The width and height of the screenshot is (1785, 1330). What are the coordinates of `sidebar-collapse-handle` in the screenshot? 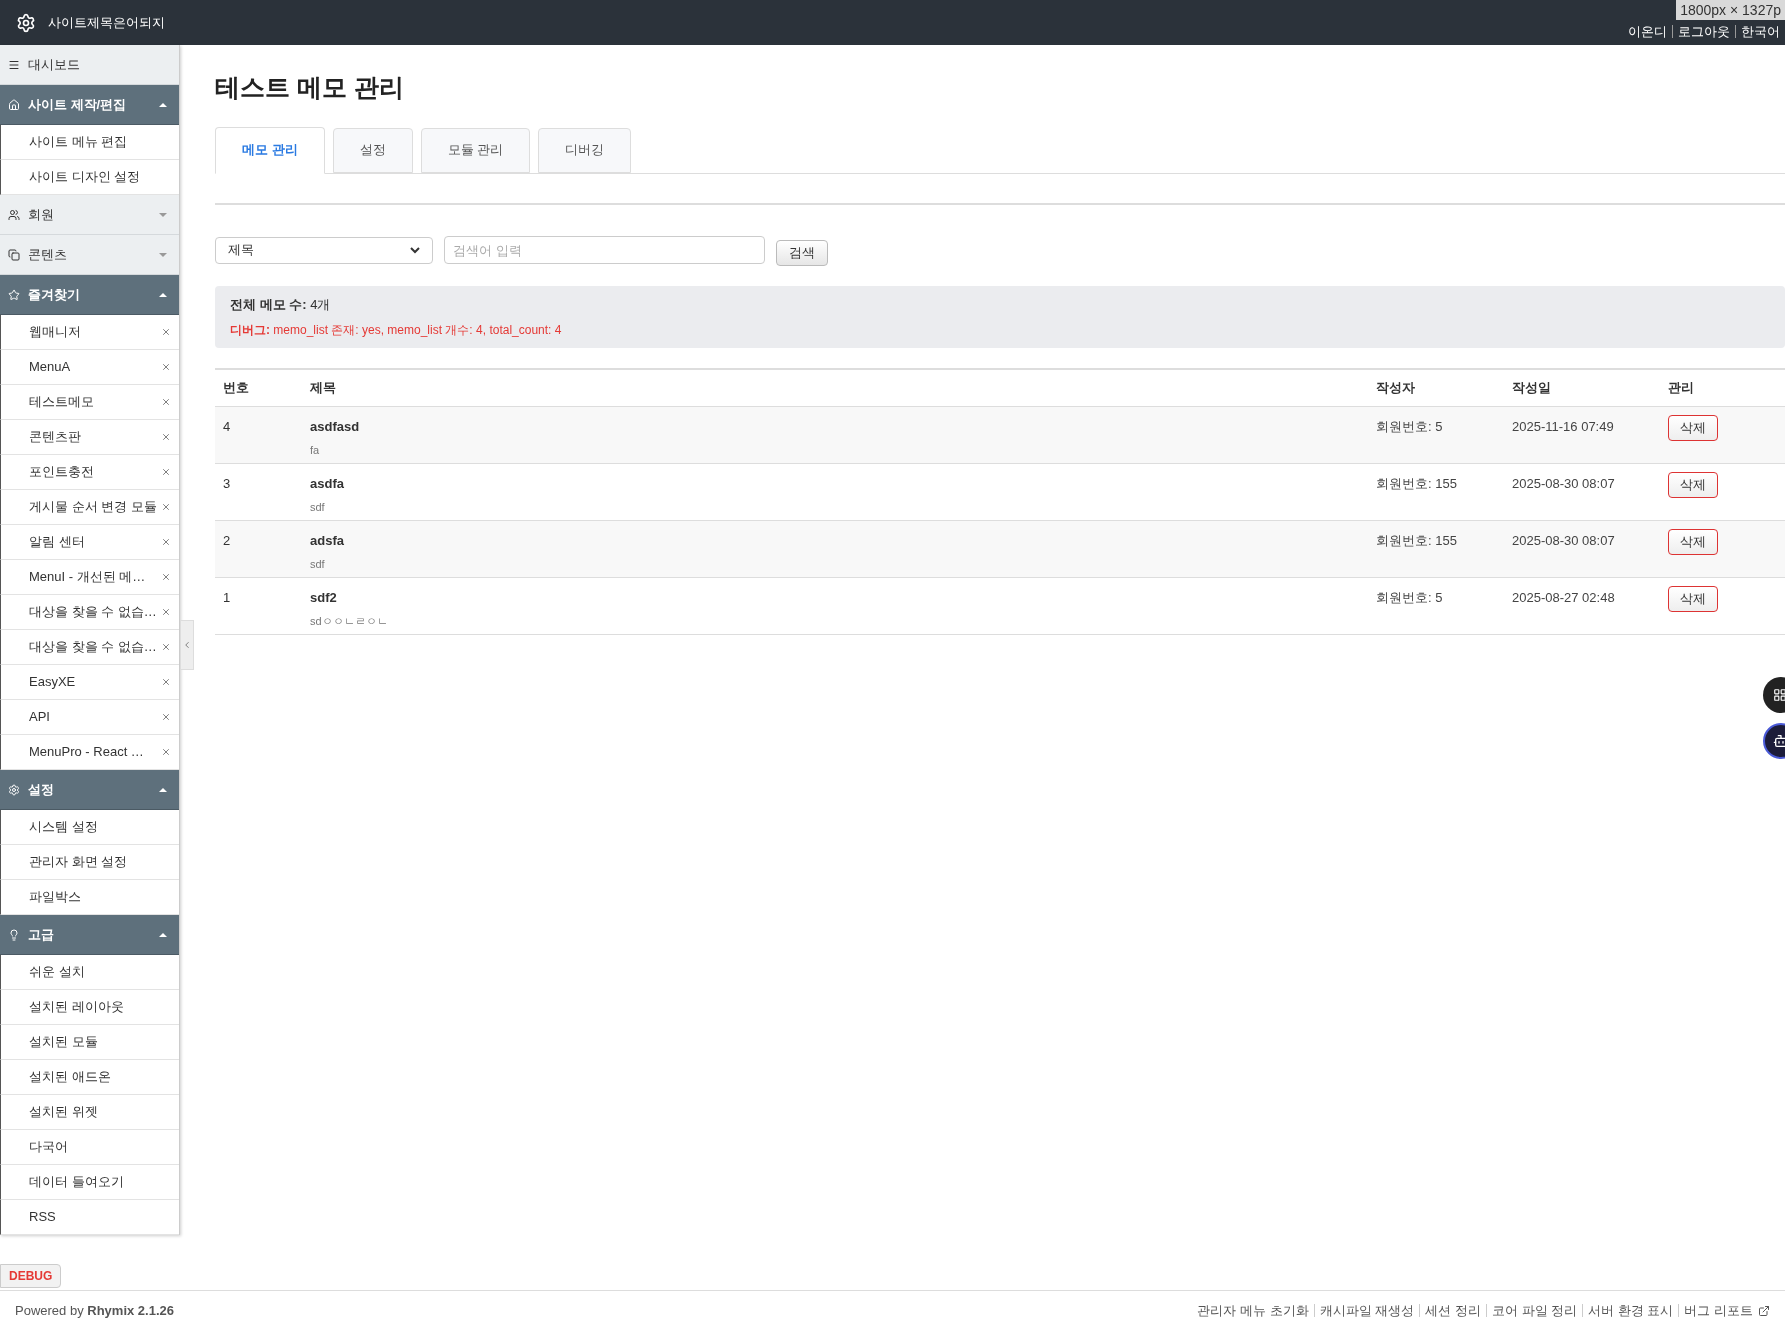 It's located at (187, 645).